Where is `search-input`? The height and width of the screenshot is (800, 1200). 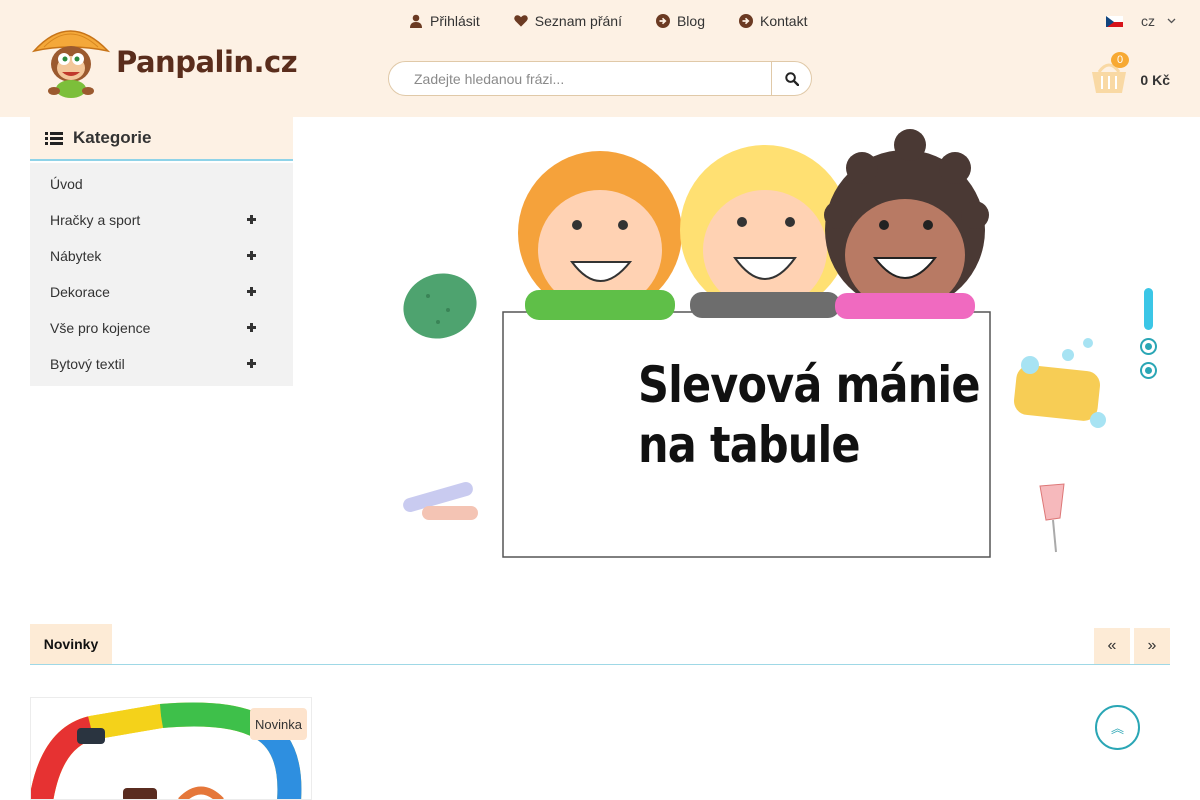
search-input is located at coordinates (580, 78).